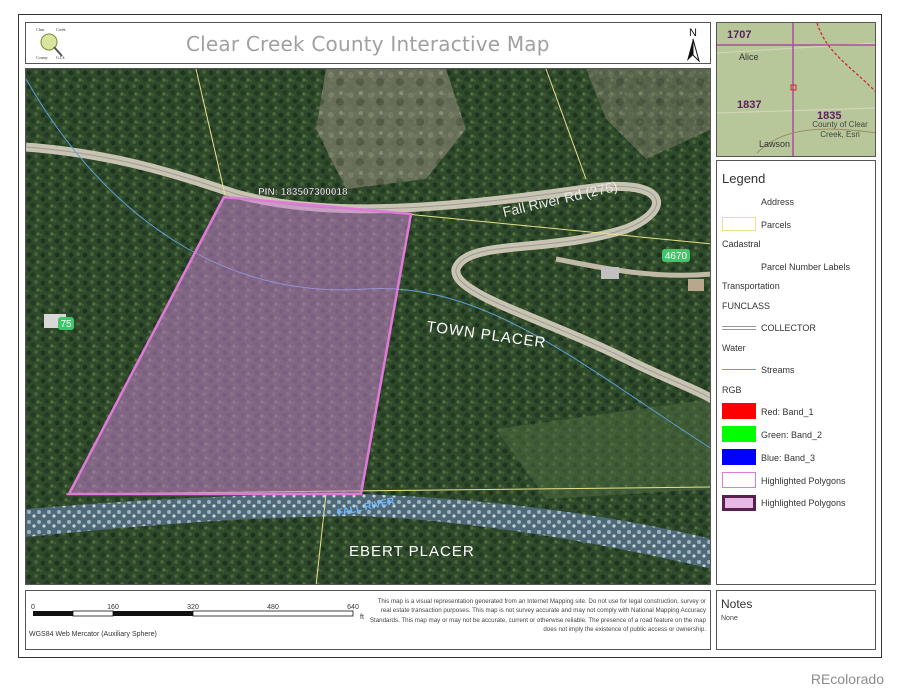 The image size is (900, 695). What do you see at coordinates (737, 604) in the screenshot?
I see `notes-title: Notes` at bounding box center [737, 604].